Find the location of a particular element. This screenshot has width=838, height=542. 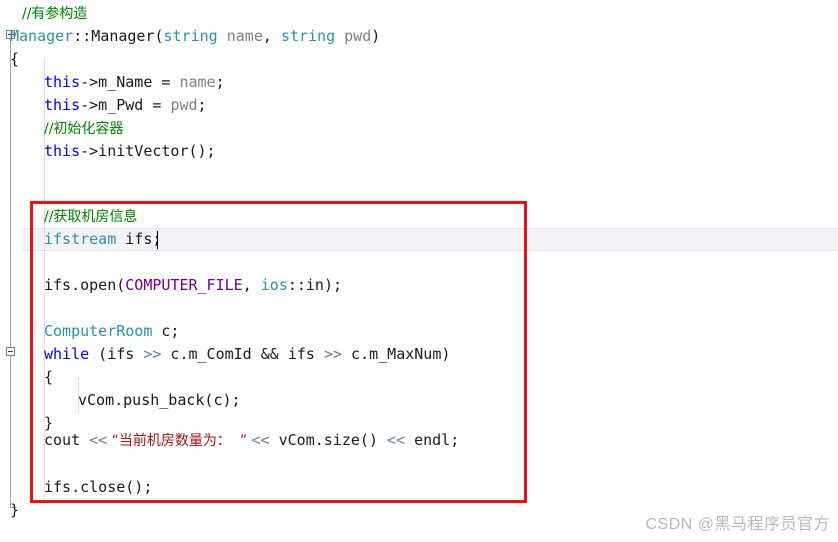

code-line: ComputerRoom c; is located at coordinates (111, 331).